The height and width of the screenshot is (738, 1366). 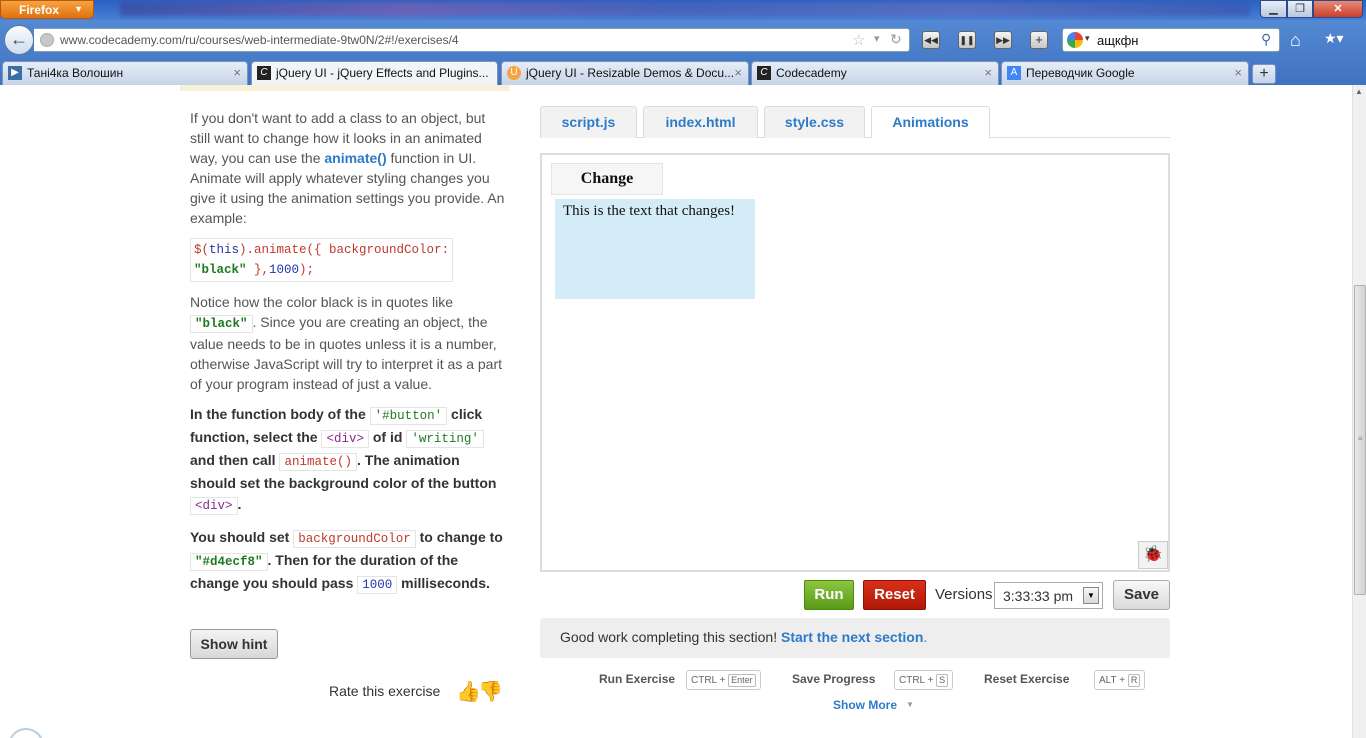 I want to click on tab-google-translate: A Переводчик Google ×, so click(x=1125, y=73).